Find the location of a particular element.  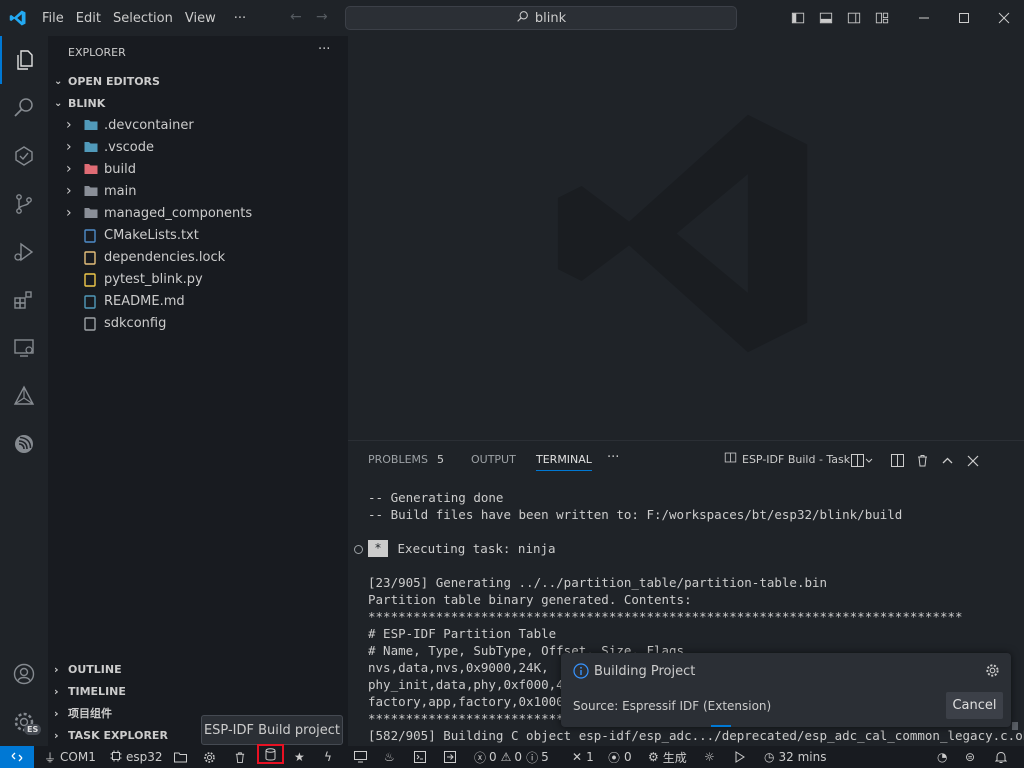

terminal-line: -- Generating done is located at coordinates (436, 497).